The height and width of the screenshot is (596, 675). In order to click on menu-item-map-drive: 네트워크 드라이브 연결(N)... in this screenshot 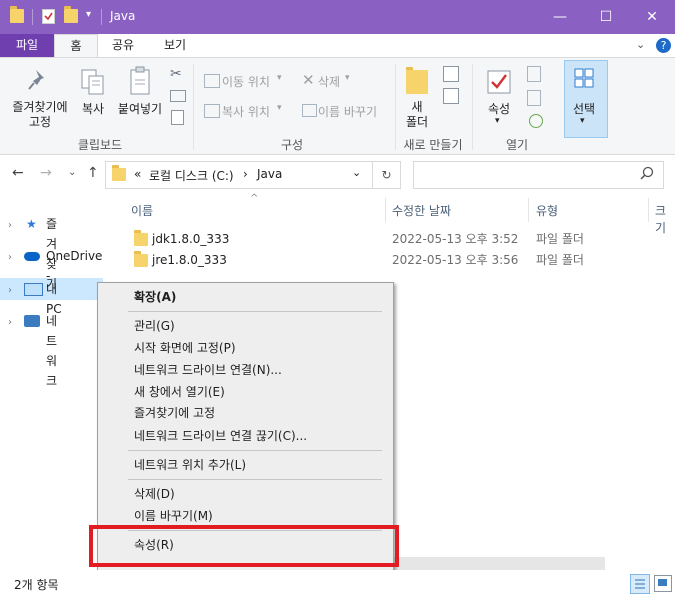, I will do `click(208, 370)`.